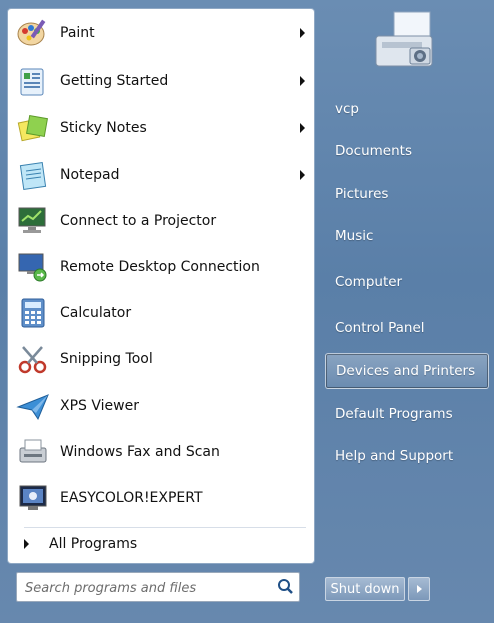  What do you see at coordinates (394, 414) in the screenshot?
I see `link-label: Default Programs` at bounding box center [394, 414].